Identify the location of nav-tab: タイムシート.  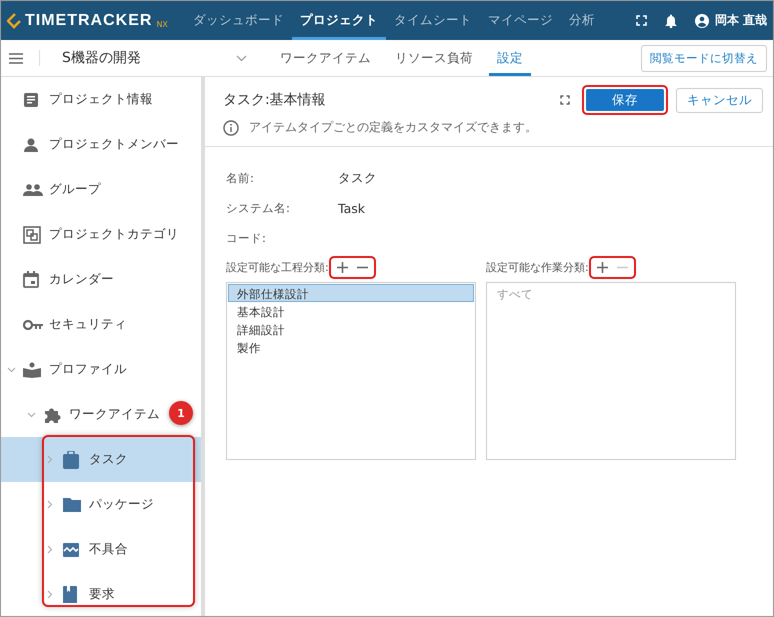
(433, 20).